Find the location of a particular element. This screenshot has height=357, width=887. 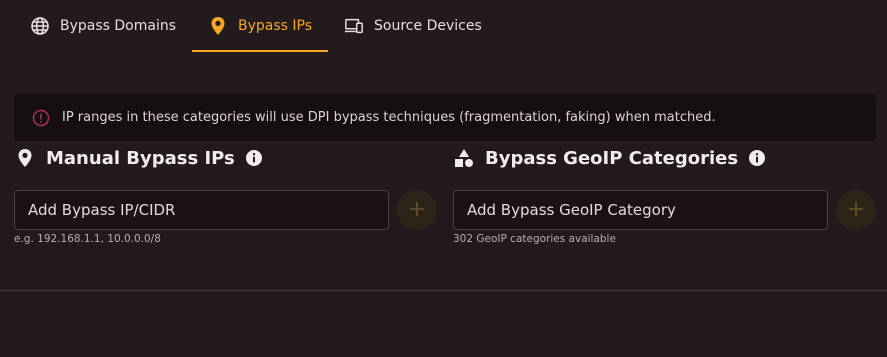

info-circle-icon is located at coordinates (41, 118).